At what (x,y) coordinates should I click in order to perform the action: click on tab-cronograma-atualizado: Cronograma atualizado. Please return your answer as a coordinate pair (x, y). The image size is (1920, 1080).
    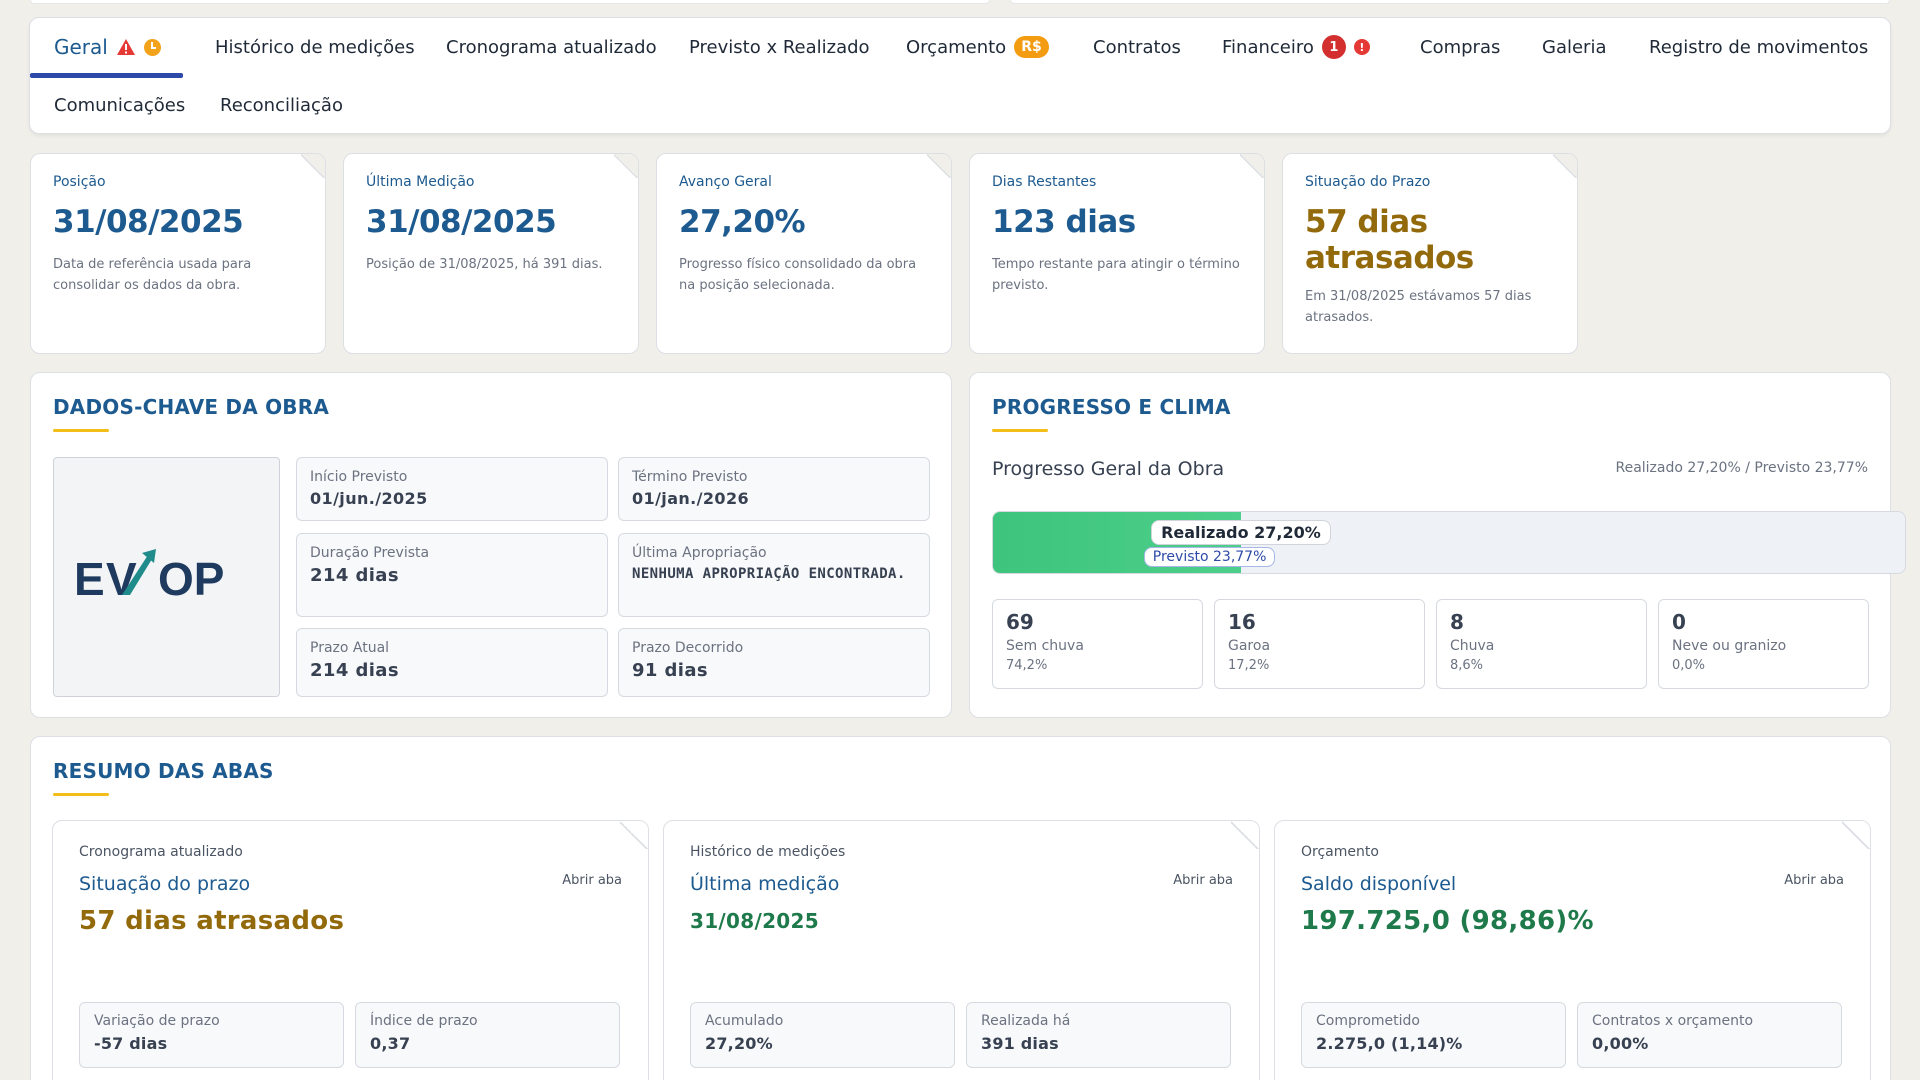
    Looking at the image, I should click on (551, 47).